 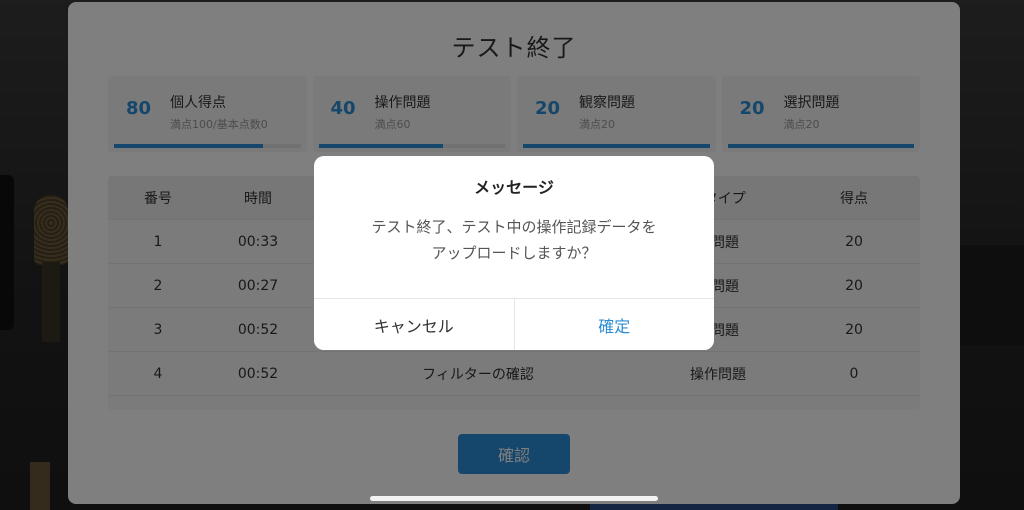 I want to click on cancel-button: キャンセル, so click(x=414, y=324).